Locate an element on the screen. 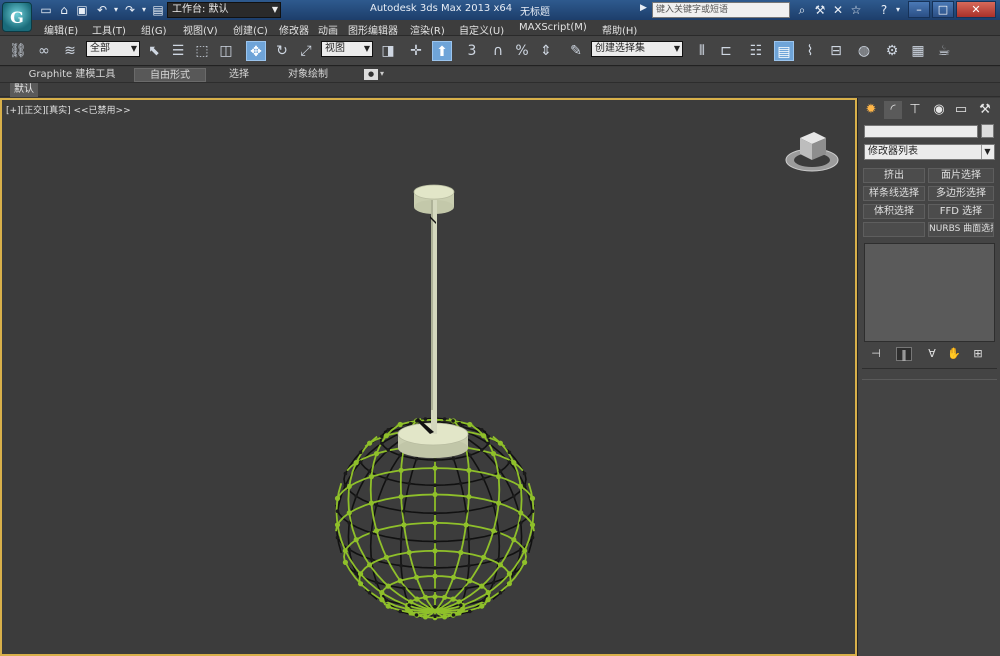 Image resolution: width=1000 pixels, height=656 pixels. configure-sets-icon: ⊞ is located at coordinates (978, 354).